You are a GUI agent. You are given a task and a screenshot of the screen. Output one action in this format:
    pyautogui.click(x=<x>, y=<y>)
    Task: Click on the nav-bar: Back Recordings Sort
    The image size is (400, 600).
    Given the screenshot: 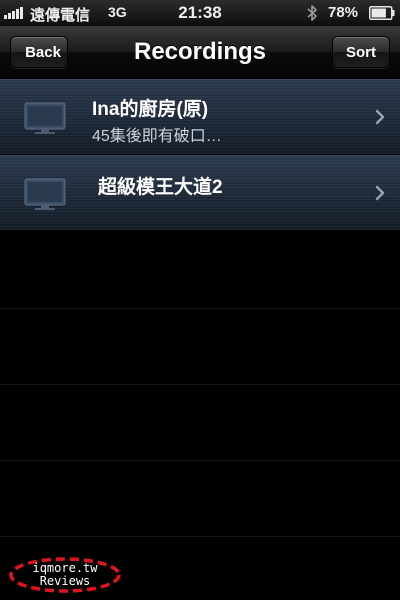 What is the action you would take?
    pyautogui.click(x=200, y=52)
    